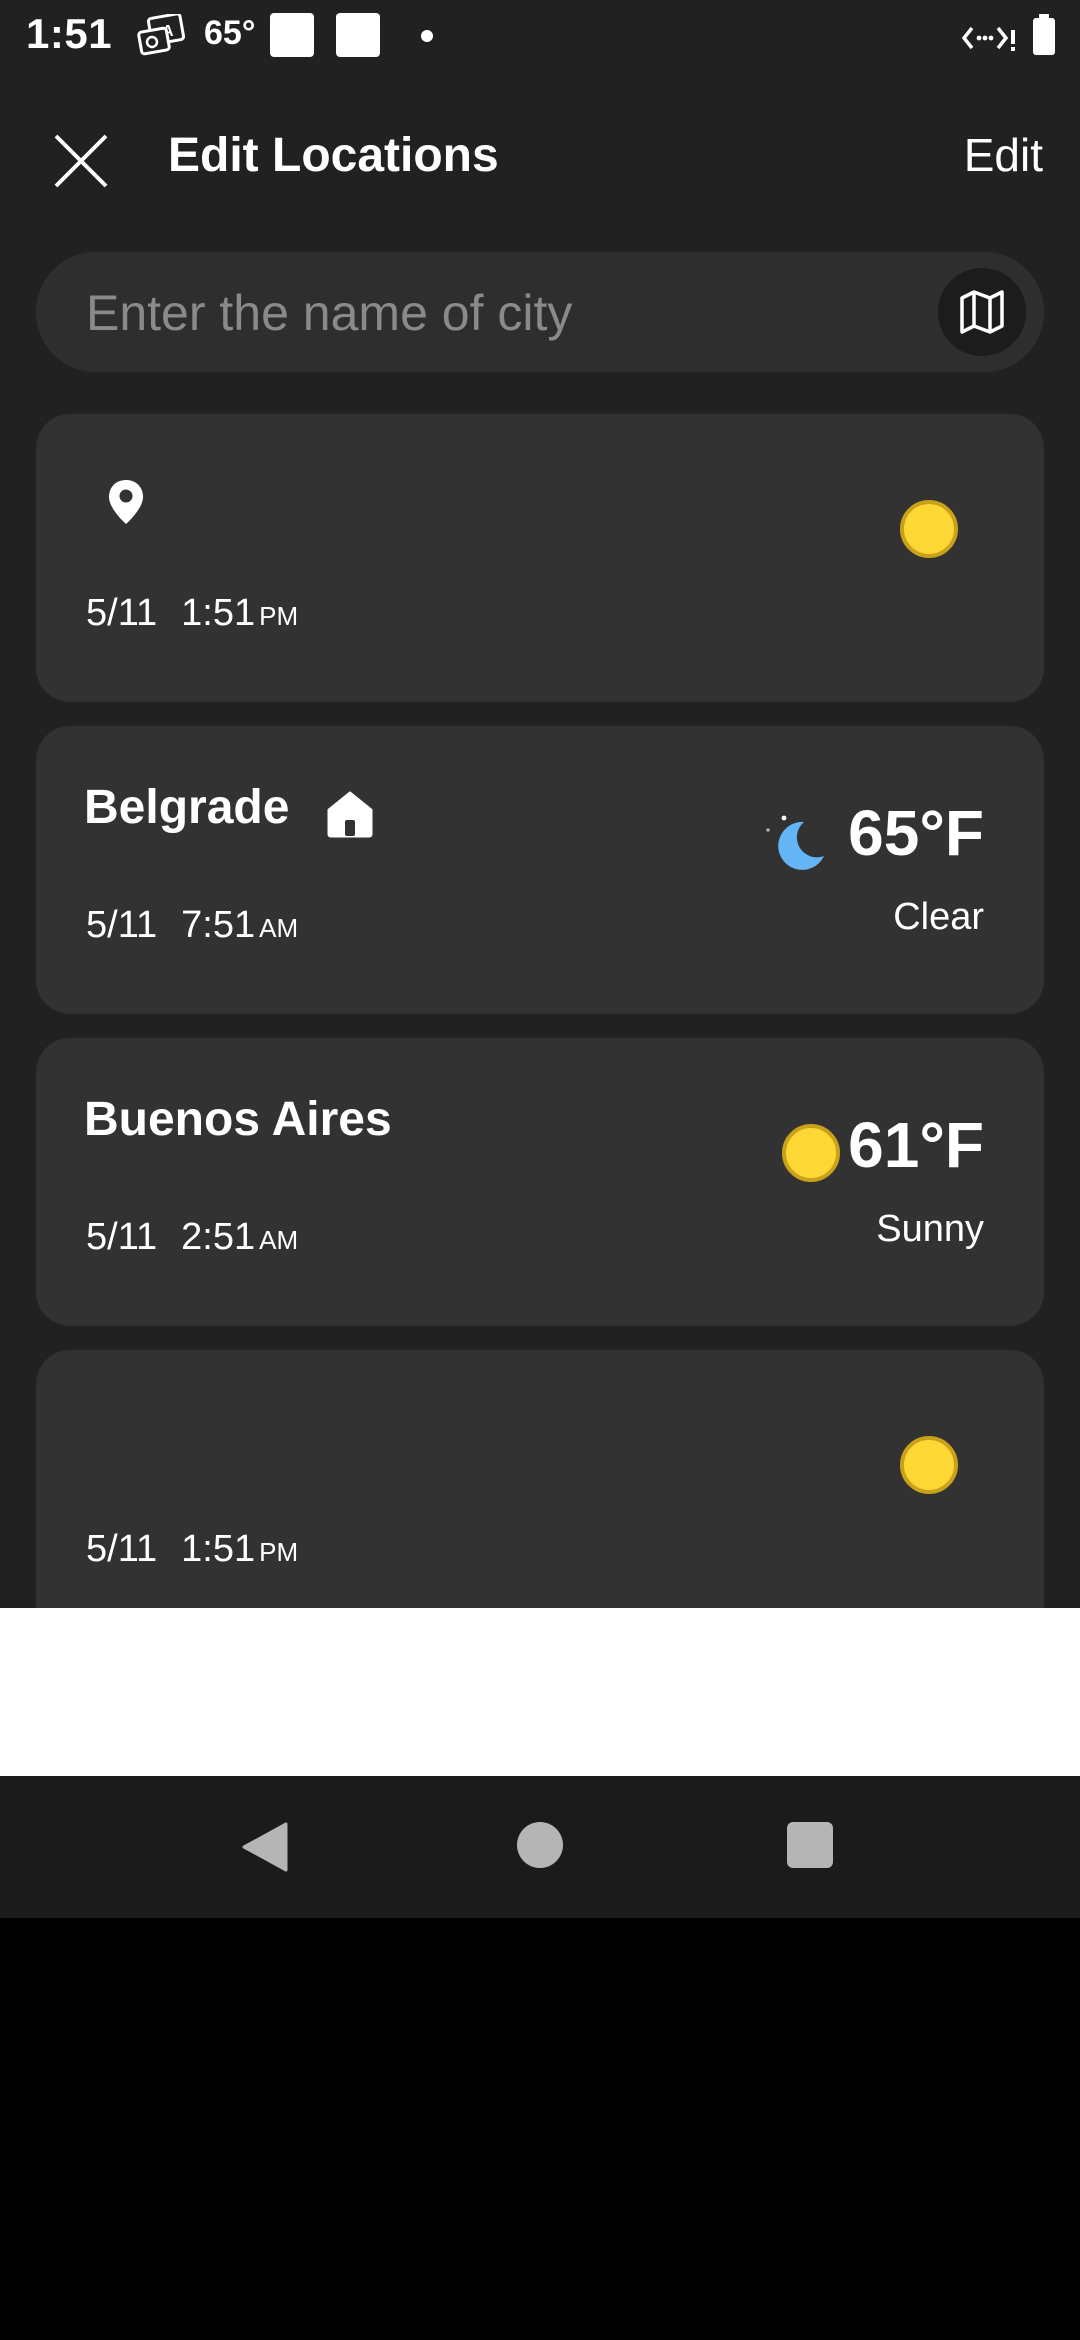  Describe the element at coordinates (540, 1182) in the screenshot. I see `location-card-buenos-aires: Buenos Aires 5/11 2:51 AM 61°F Sunny` at that location.